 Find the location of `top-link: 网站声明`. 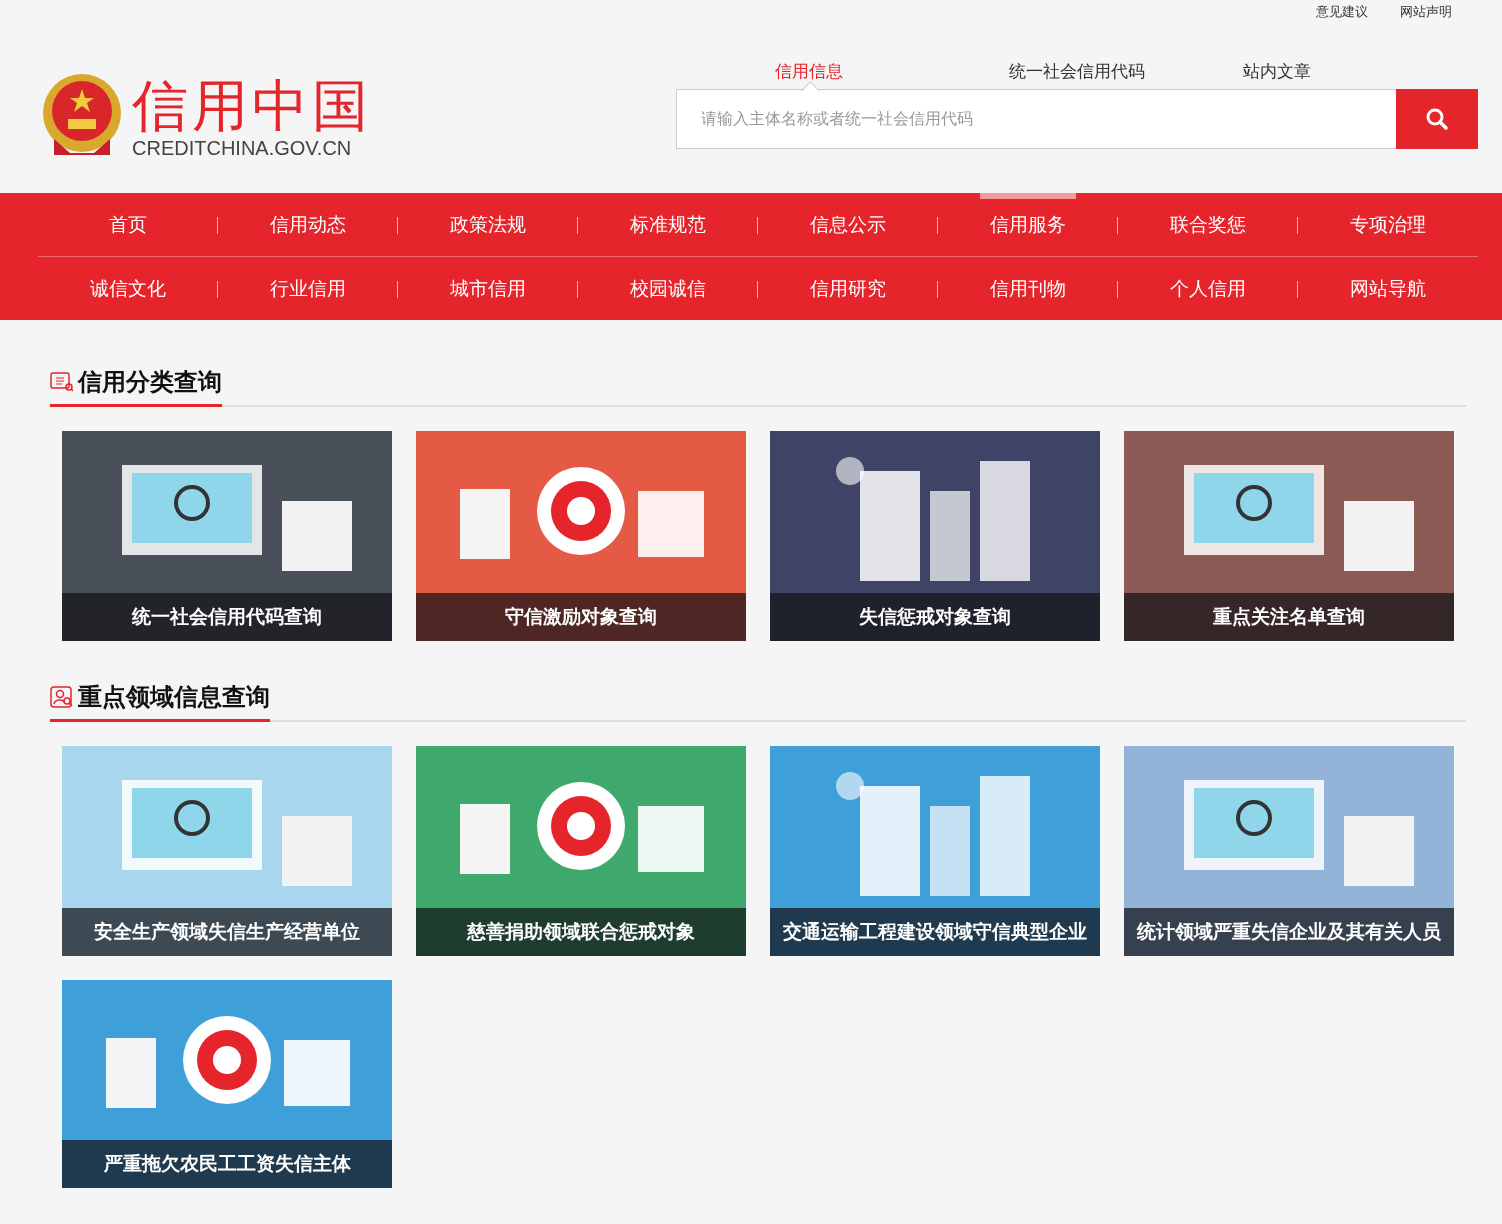

top-link: 网站声明 is located at coordinates (1426, 13).